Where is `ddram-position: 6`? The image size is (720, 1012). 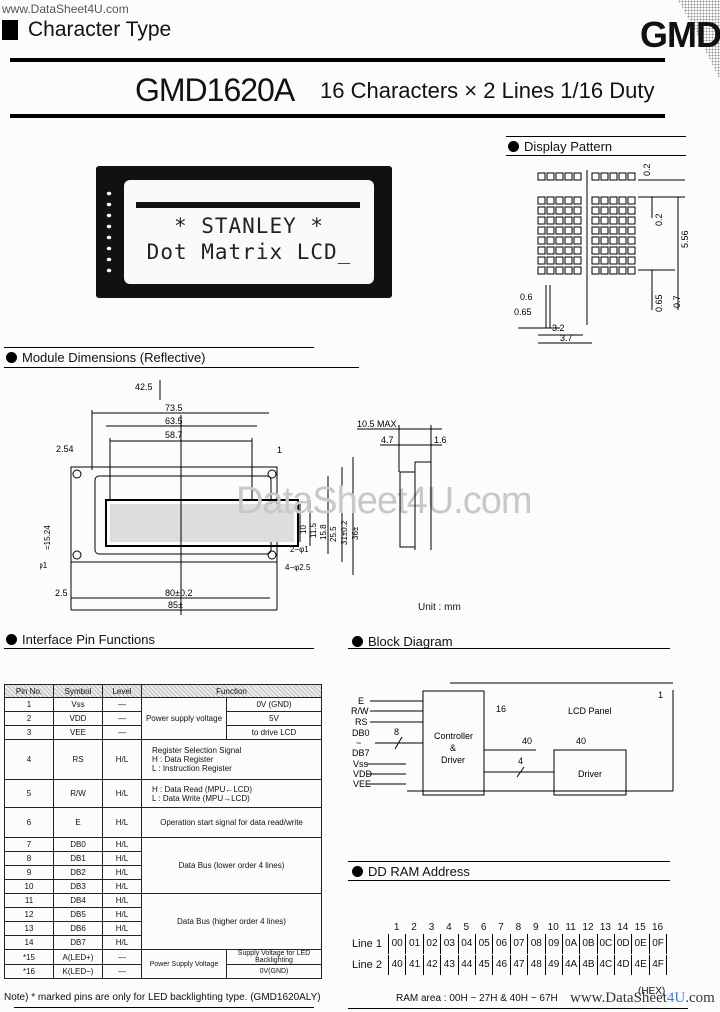 ddram-position: 6 is located at coordinates (483, 927).